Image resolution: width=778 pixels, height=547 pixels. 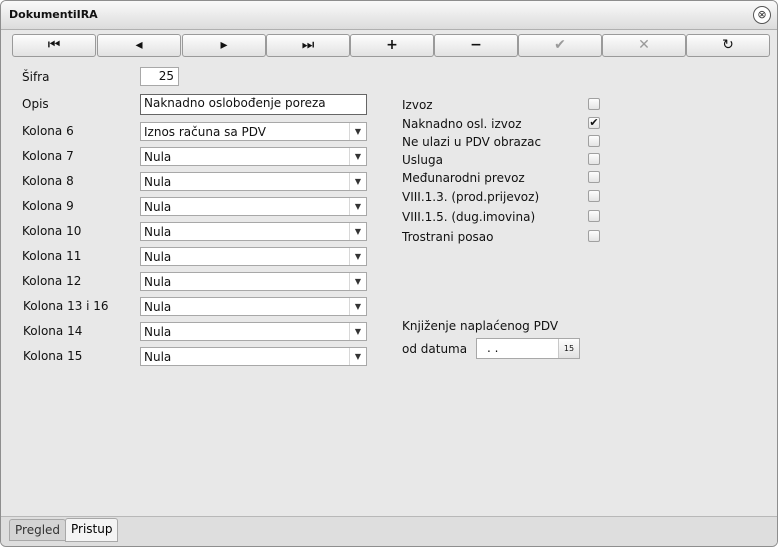 What do you see at coordinates (422, 160) in the screenshot?
I see `usluga-label: Usluga` at bounding box center [422, 160].